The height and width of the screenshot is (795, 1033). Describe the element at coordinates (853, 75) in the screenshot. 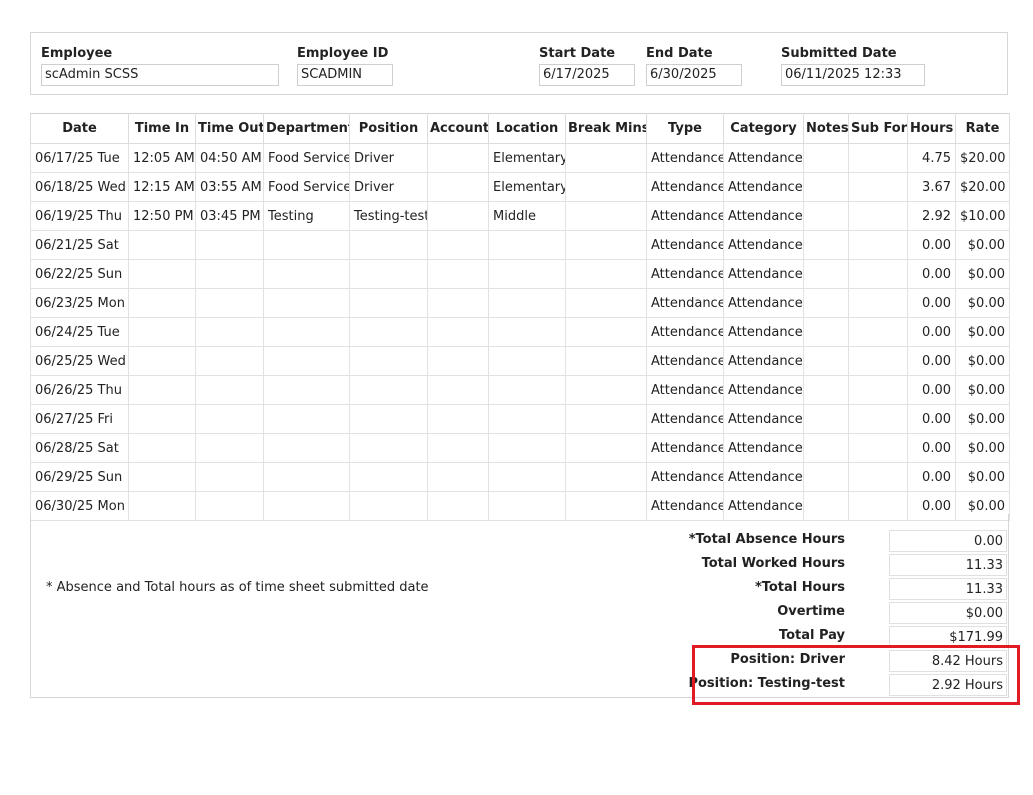

I see `submitted-date-field: 06/11/2025 12:33` at that location.